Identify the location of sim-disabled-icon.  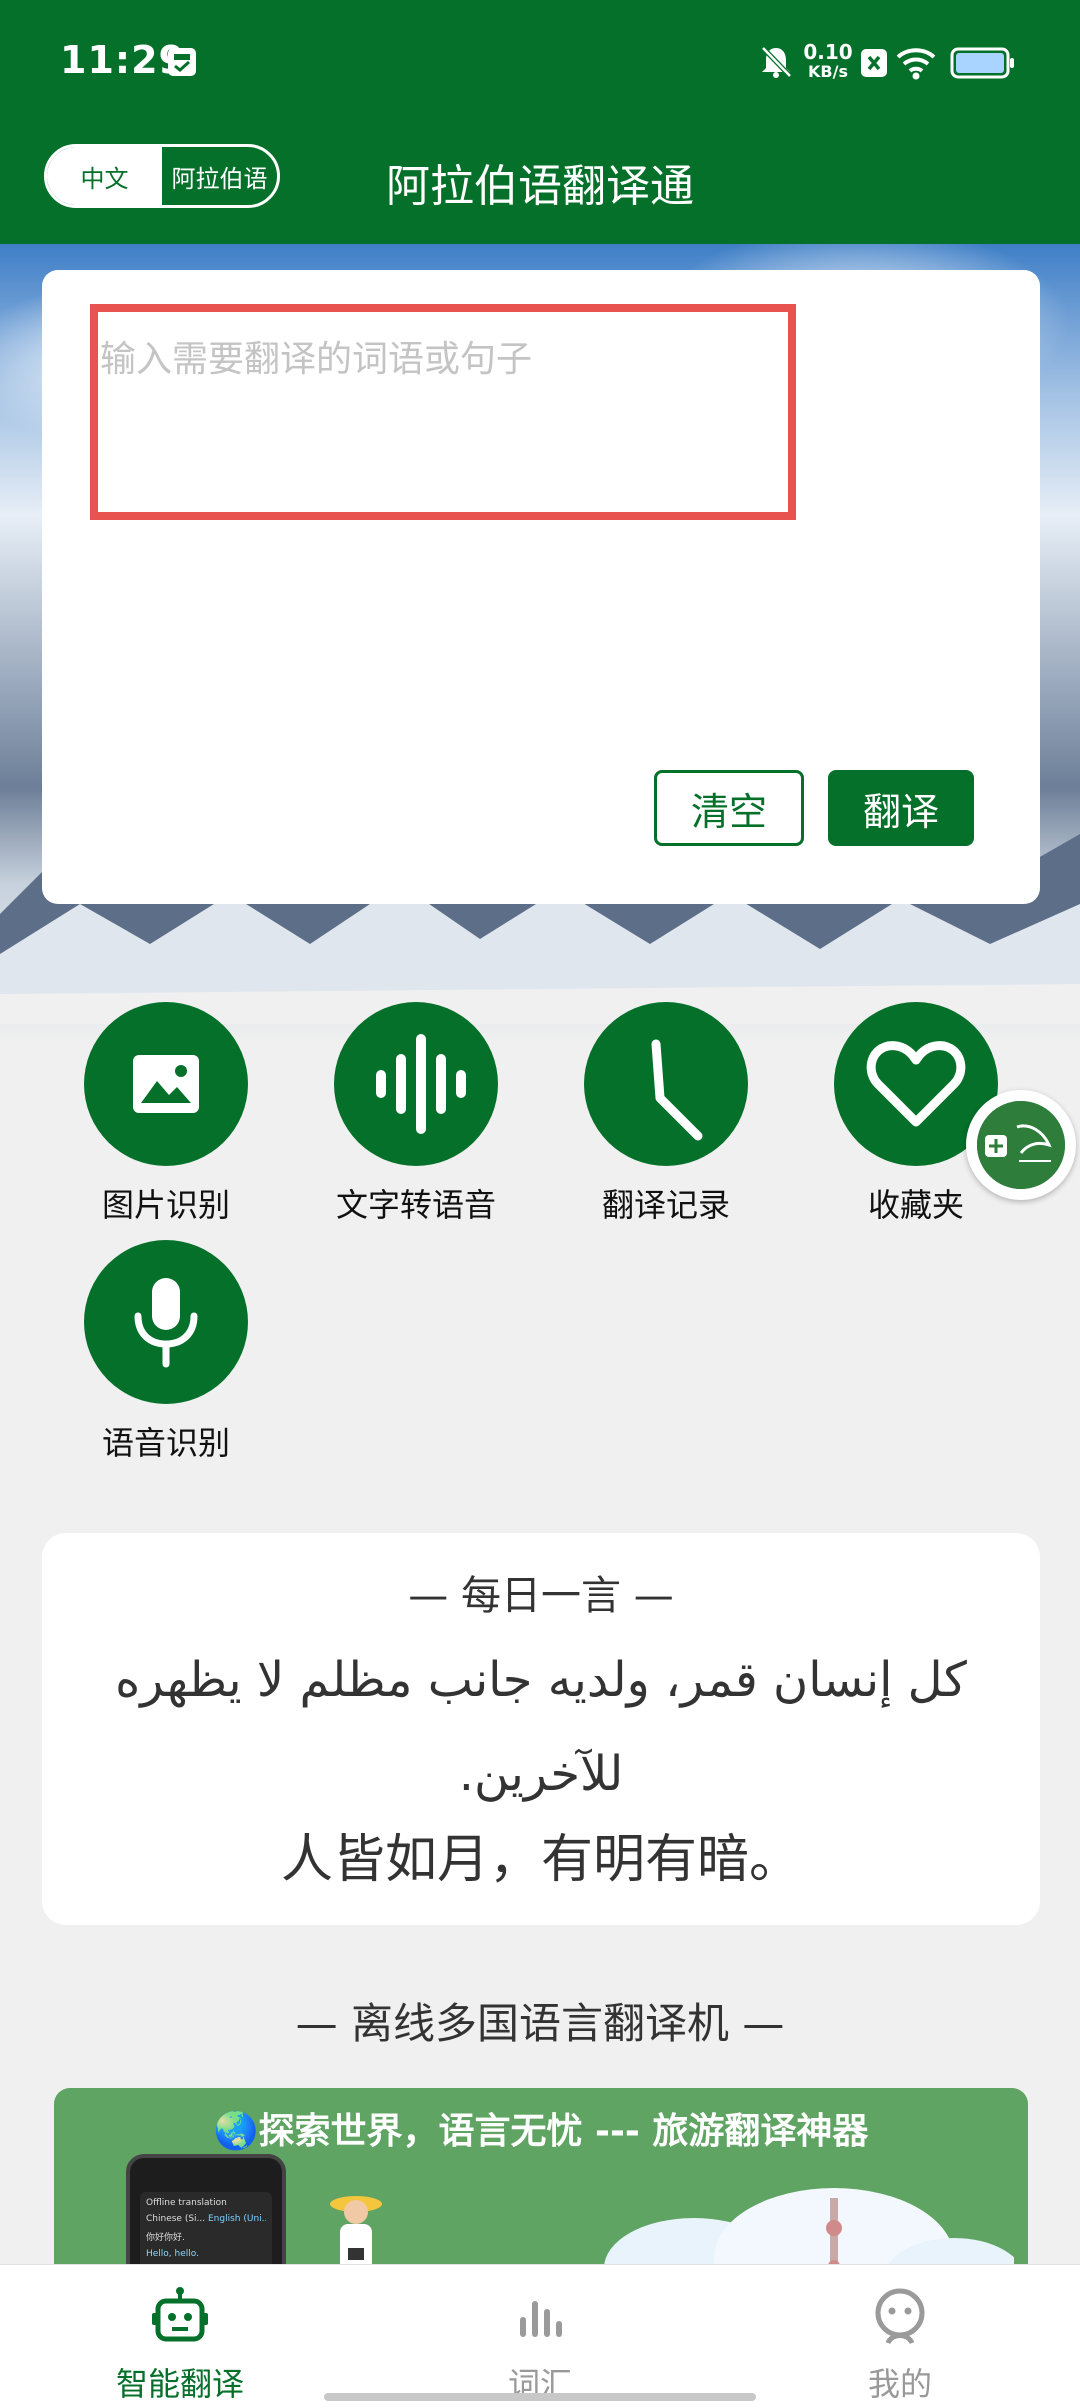
(874, 63).